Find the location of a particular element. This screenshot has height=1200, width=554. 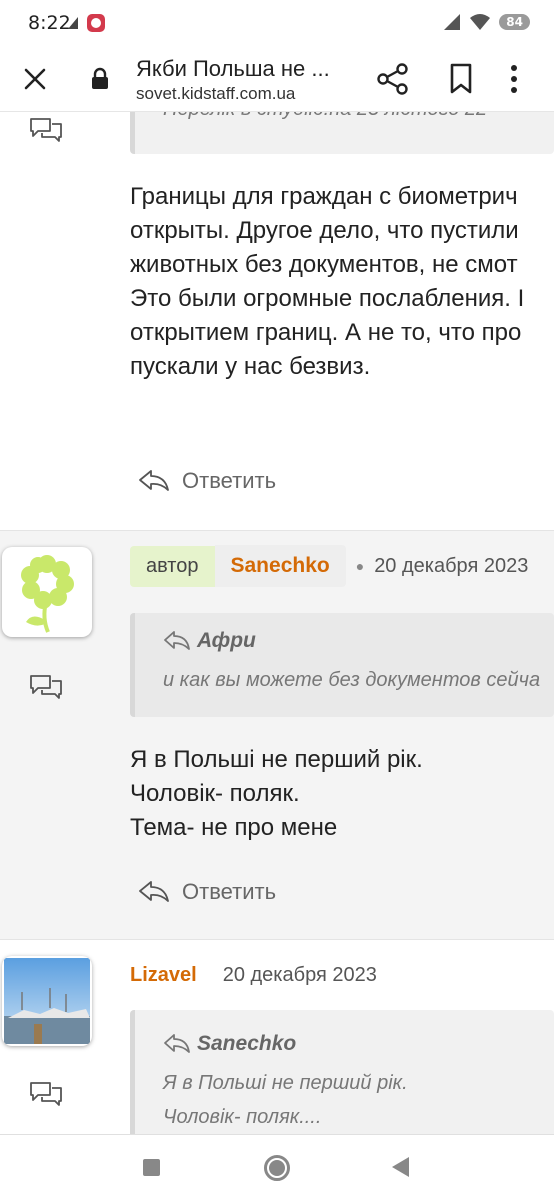

comment-line: Границы для граждан с биометрич is located at coordinates (324, 196).